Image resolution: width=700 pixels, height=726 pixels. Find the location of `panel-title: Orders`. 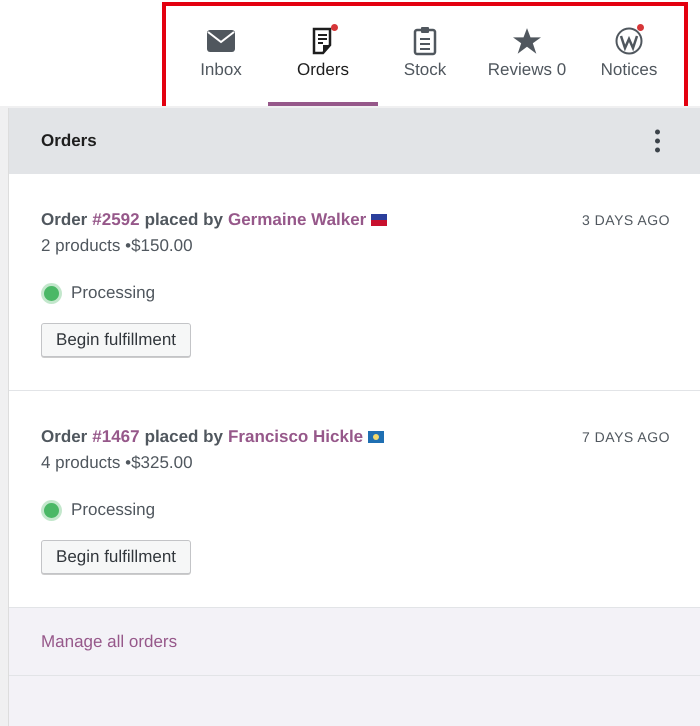

panel-title: Orders is located at coordinates (69, 141).